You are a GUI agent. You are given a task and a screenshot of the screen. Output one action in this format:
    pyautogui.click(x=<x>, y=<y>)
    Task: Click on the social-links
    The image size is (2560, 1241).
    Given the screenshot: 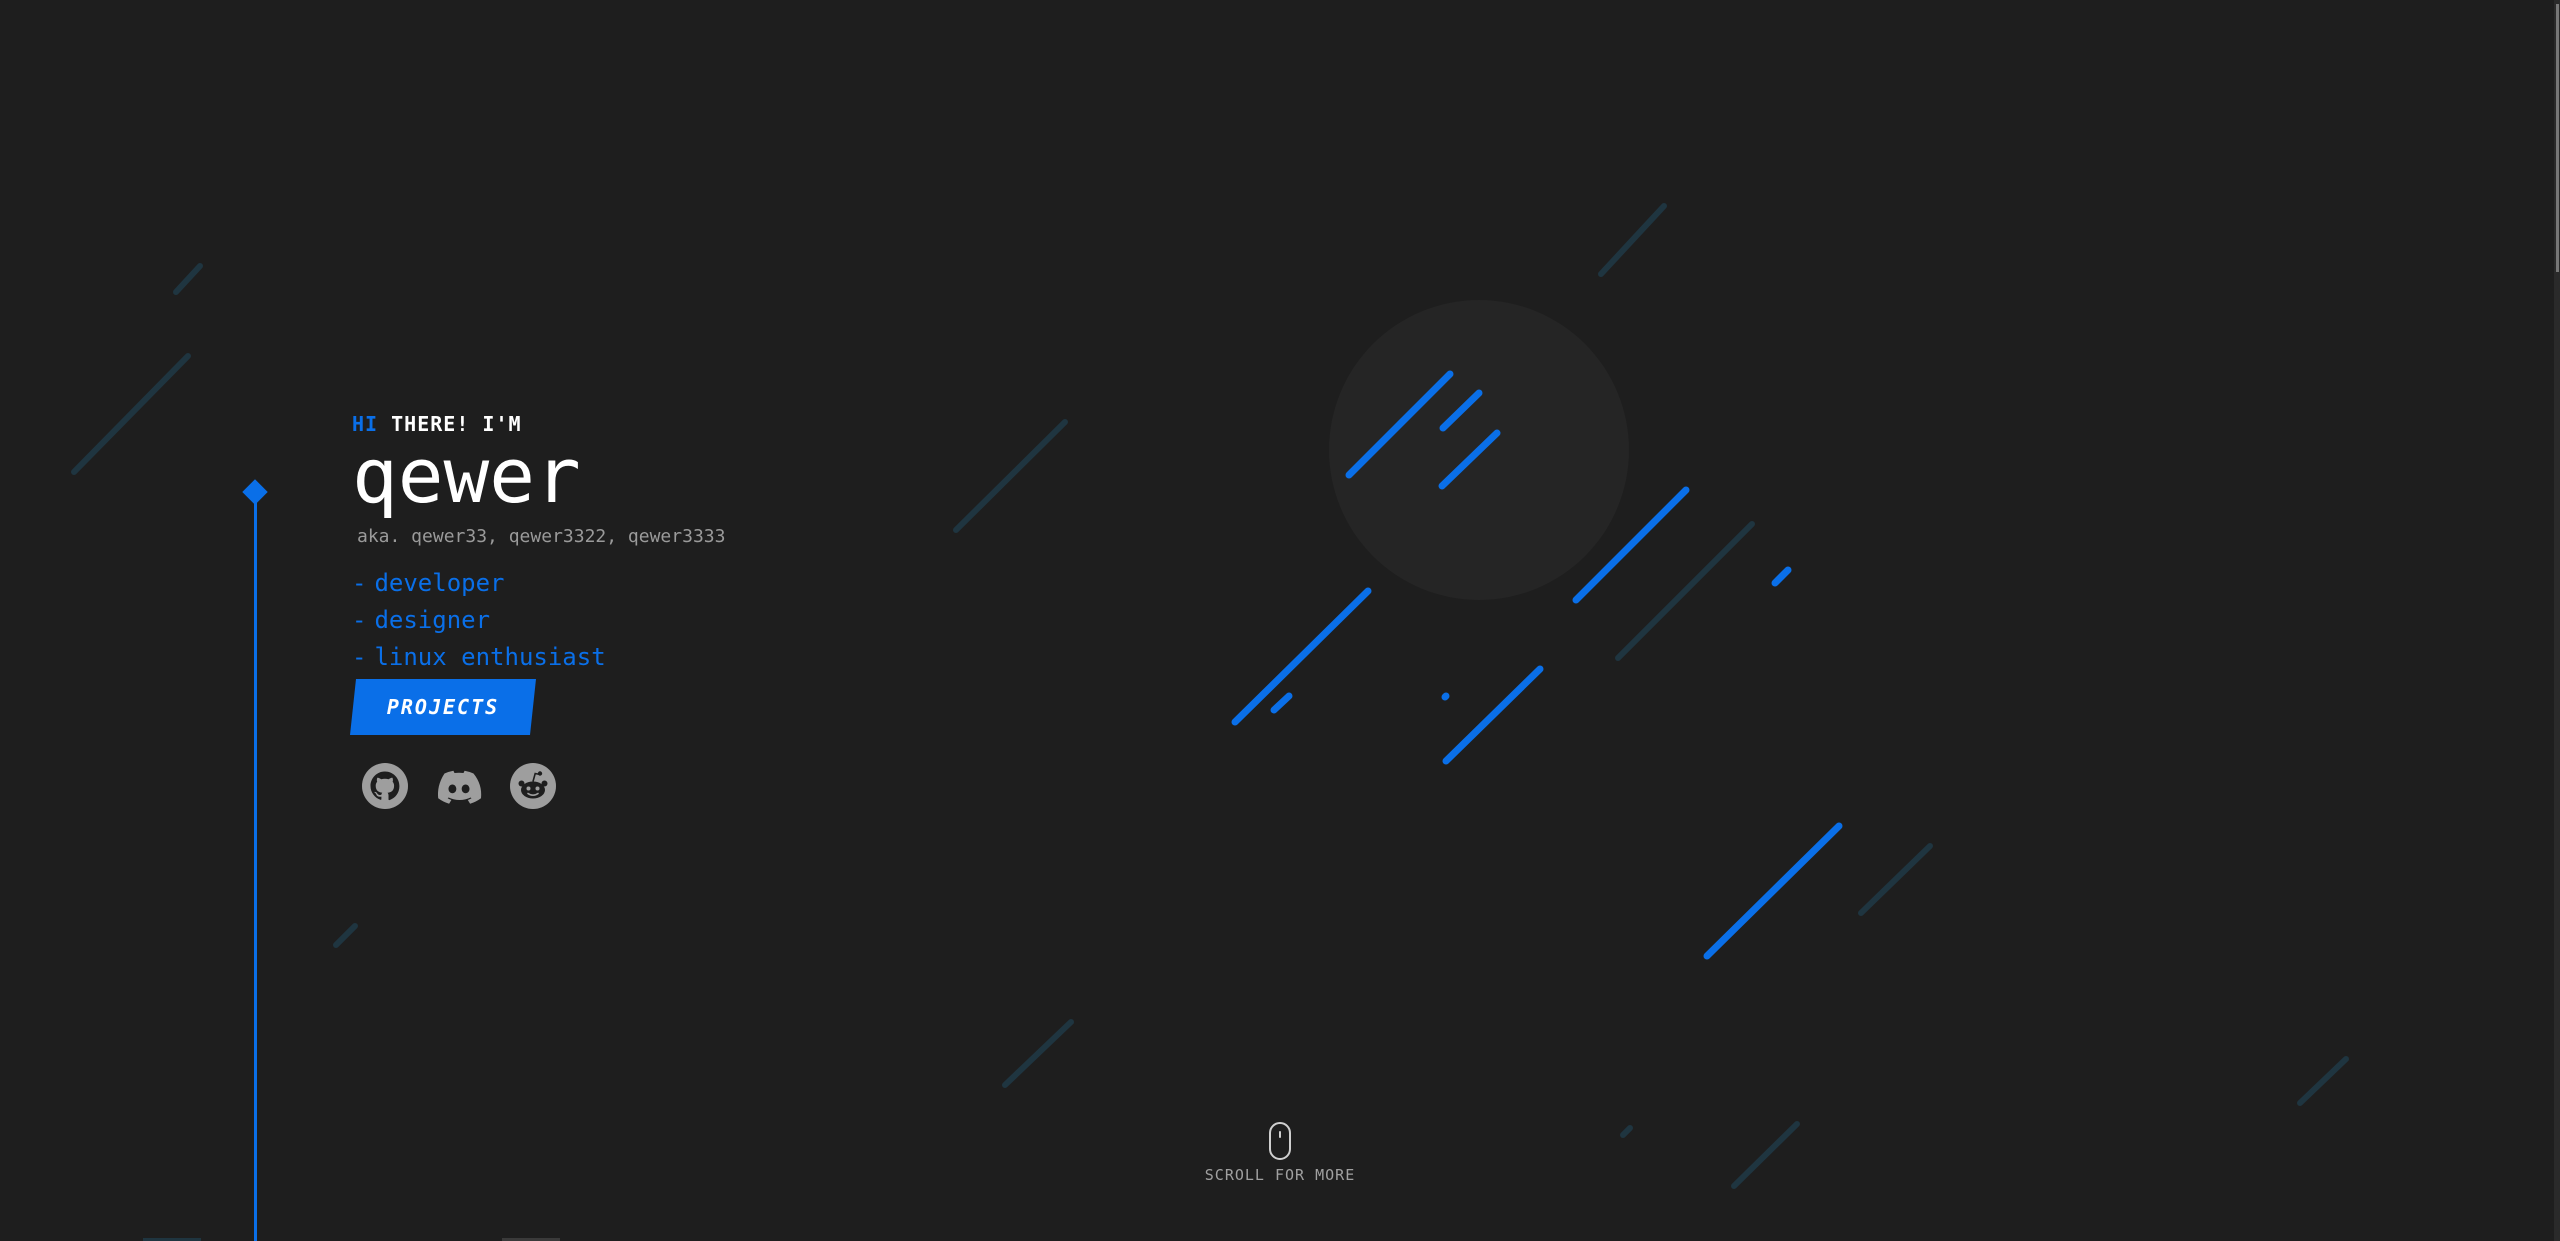 What is the action you would take?
    pyautogui.click(x=459, y=786)
    